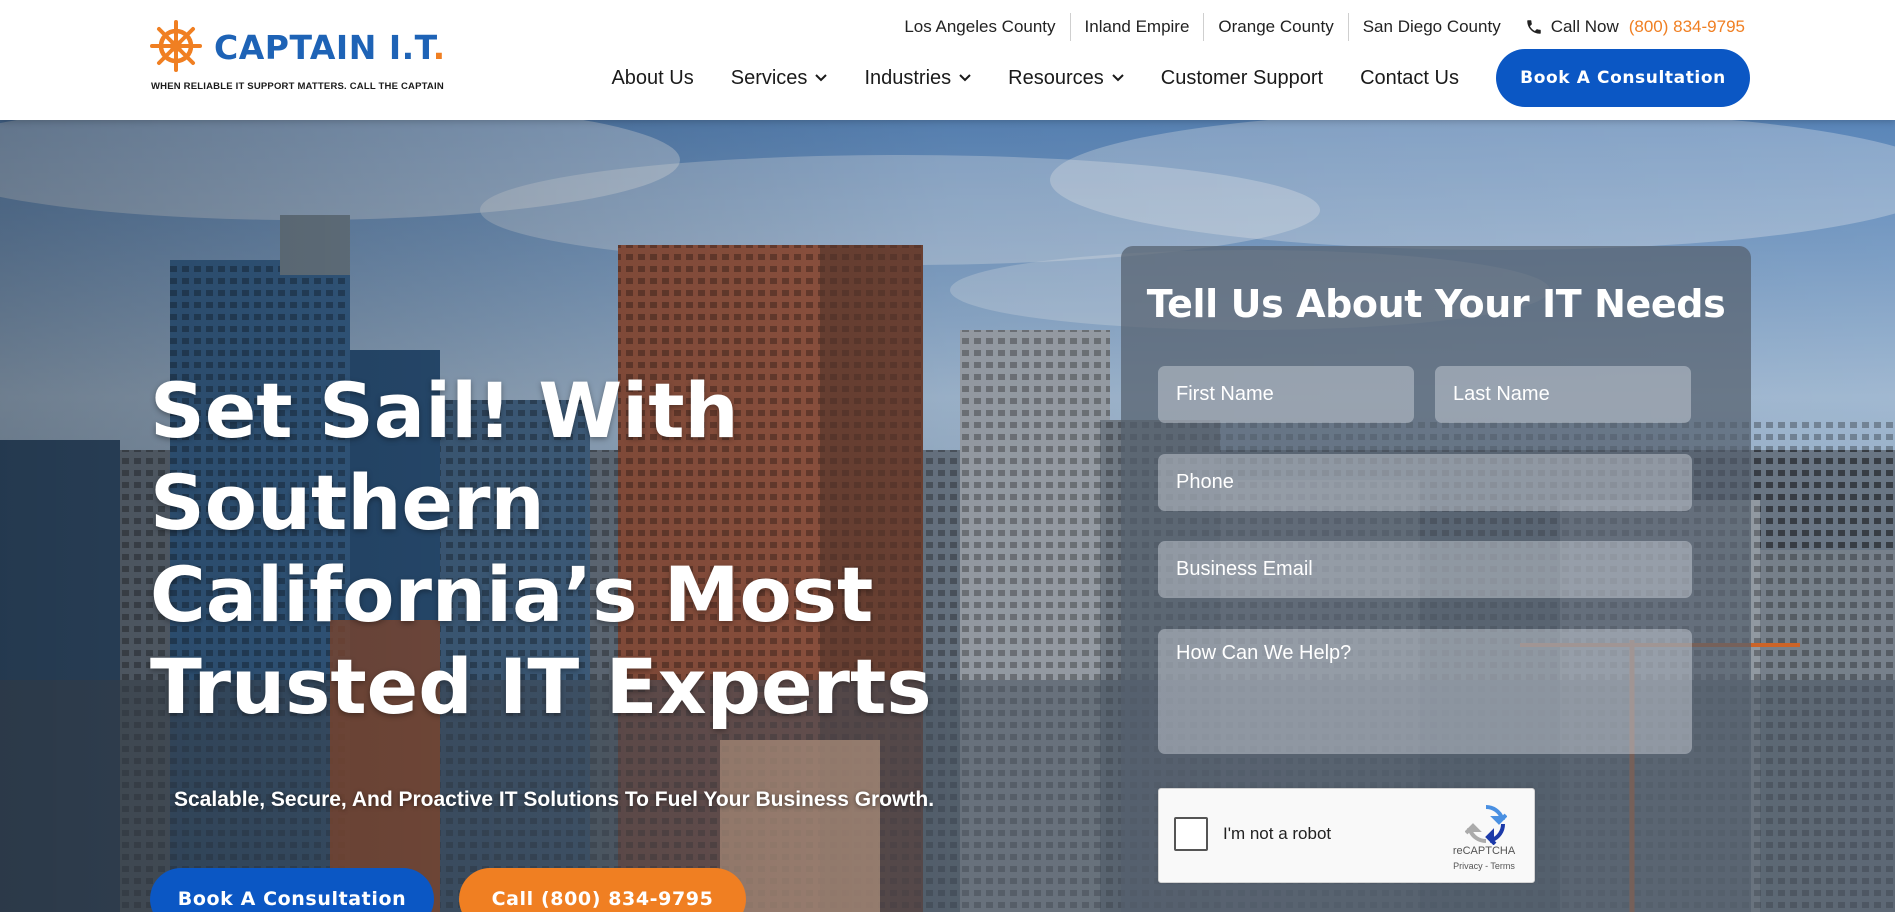 The width and height of the screenshot is (1895, 912). I want to click on last-name-field: Last Name, so click(1563, 394).